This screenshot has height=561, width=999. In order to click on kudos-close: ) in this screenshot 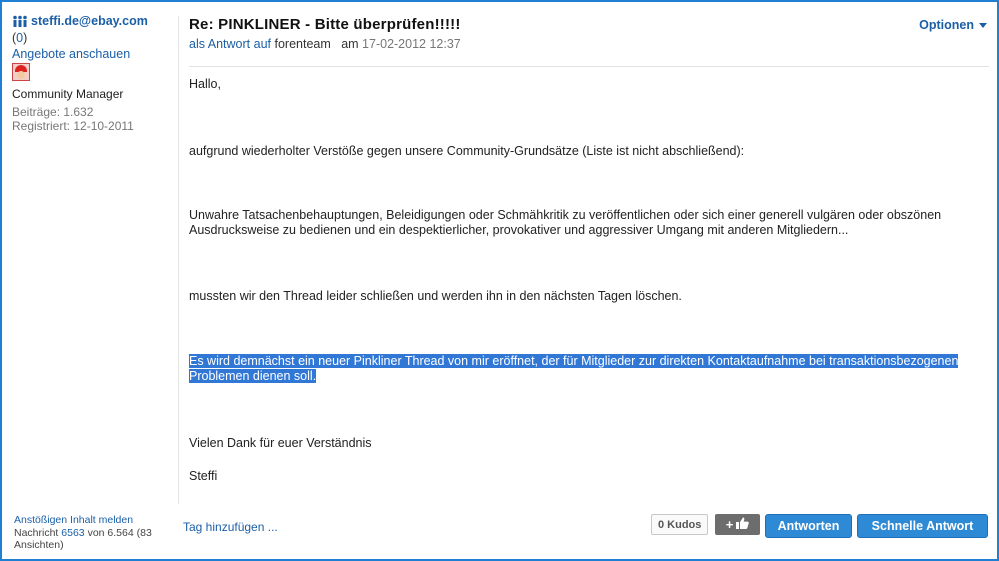, I will do `click(25, 38)`.